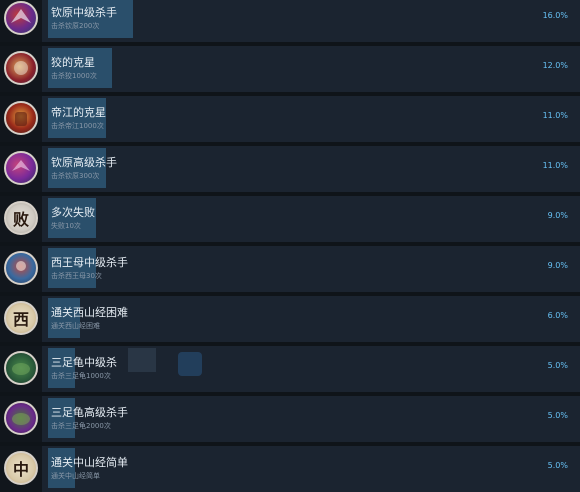 Image resolution: width=580 pixels, height=492 pixels. What do you see at coordinates (89, 262) in the screenshot?
I see `achievement-title: 西王母中级杀手` at bounding box center [89, 262].